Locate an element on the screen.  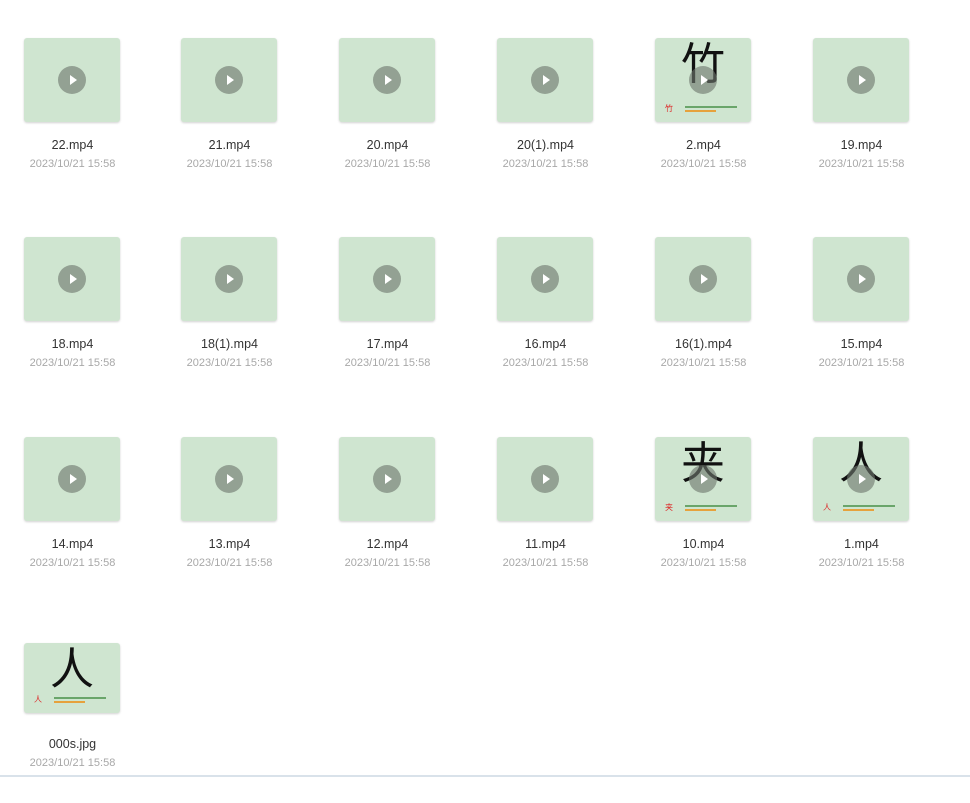
file-item: 夹 夹 10.mp4 2023/10/21 15:58 is located at coordinates (706, 517).